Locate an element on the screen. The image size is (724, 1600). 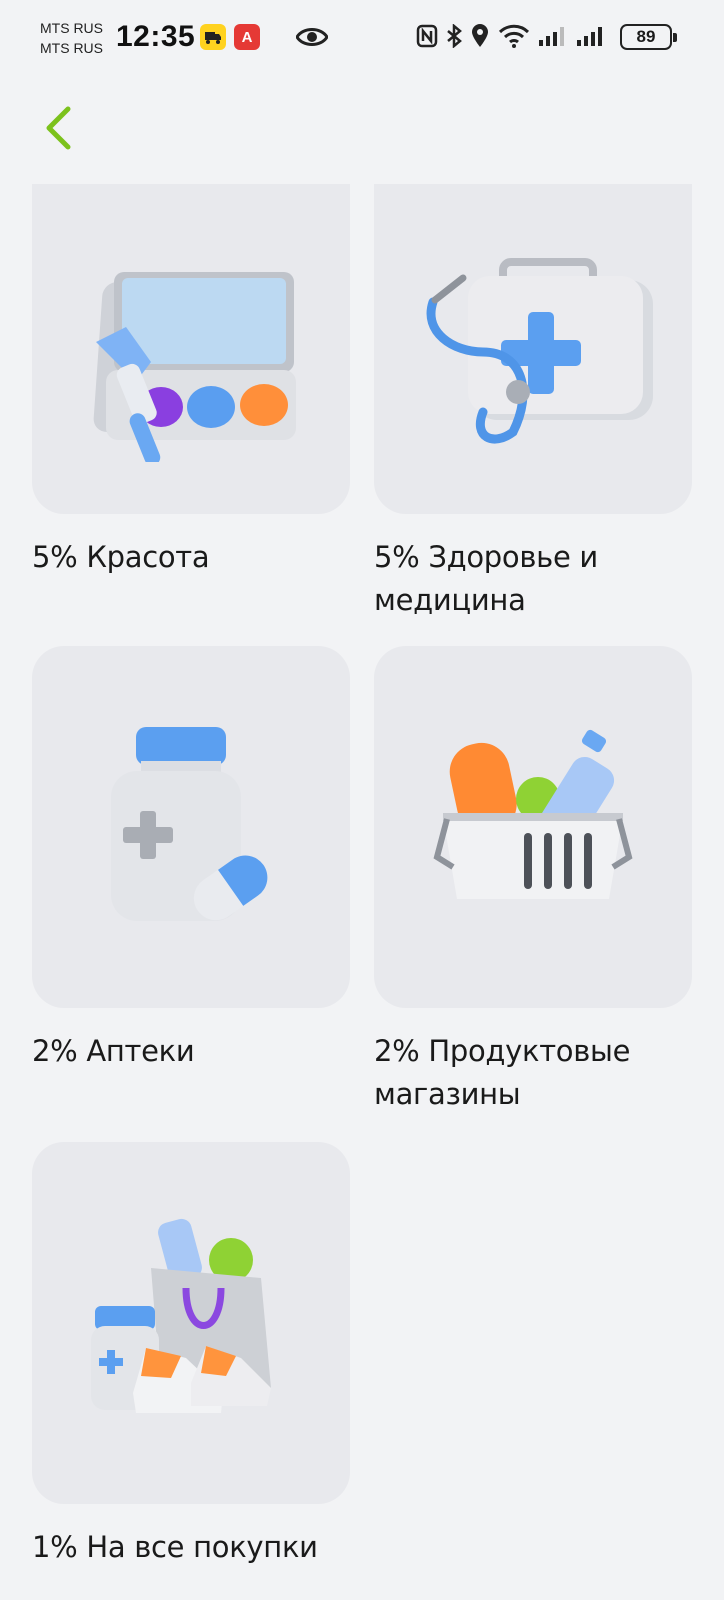
back-button is located at coordinates (58, 128).